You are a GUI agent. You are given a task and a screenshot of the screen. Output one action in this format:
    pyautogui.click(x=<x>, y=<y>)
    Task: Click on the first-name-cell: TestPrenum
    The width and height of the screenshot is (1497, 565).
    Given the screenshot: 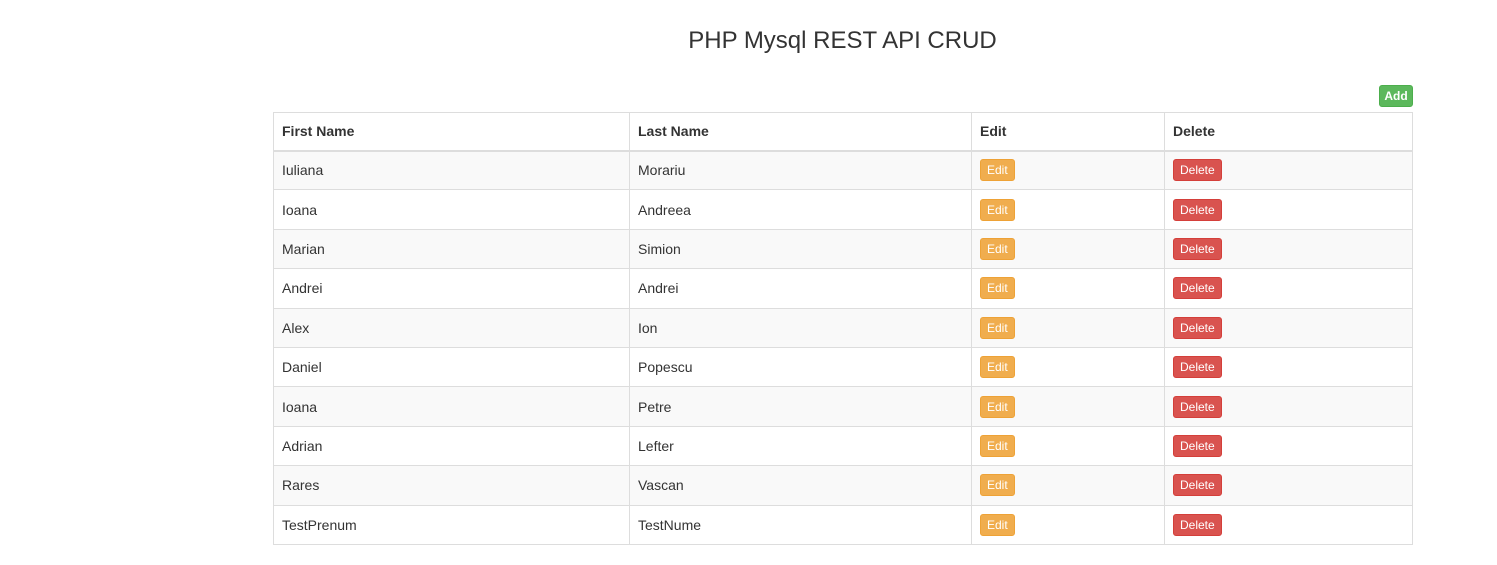 What is the action you would take?
    pyautogui.click(x=451, y=524)
    